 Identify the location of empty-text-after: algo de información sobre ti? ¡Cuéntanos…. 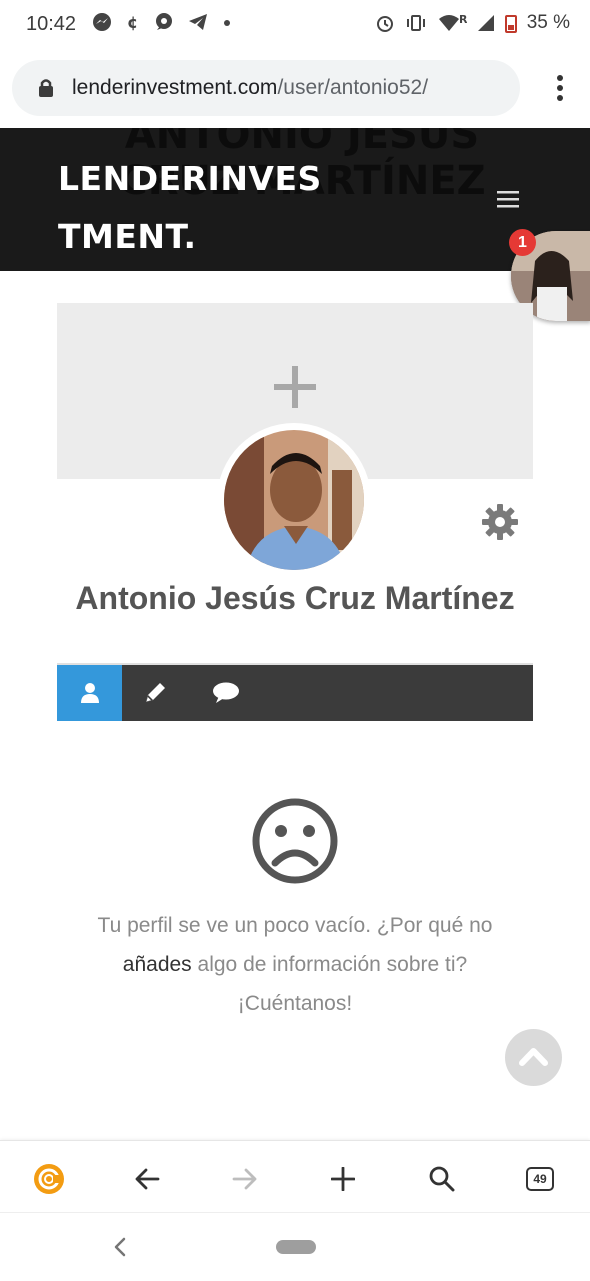
(332, 984).